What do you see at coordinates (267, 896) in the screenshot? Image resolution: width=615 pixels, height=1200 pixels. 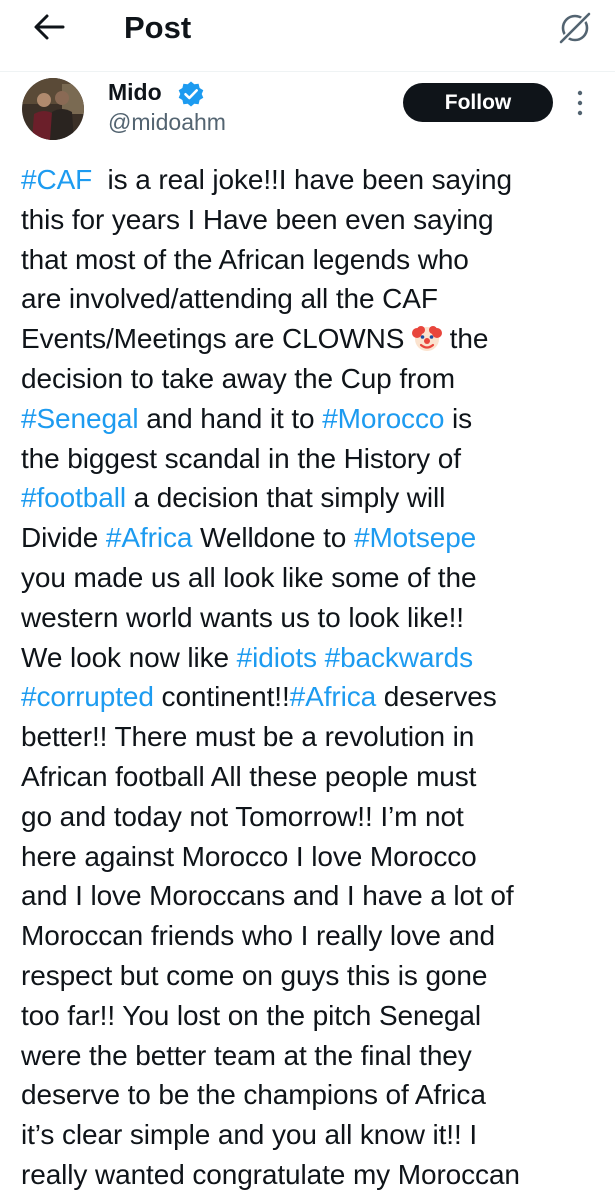 I see `post-text-segment: and I love Moroccans and I have a lot of` at bounding box center [267, 896].